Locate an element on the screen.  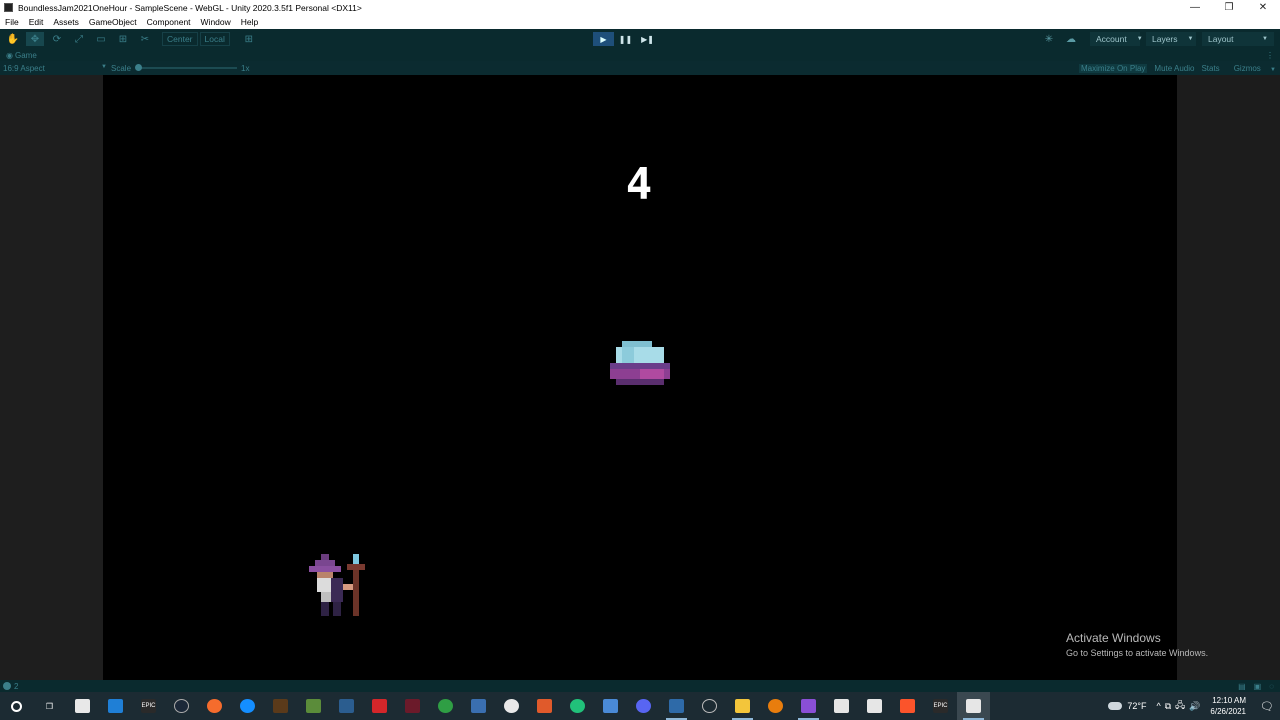
custom-tool-icon: ✂ is located at coordinates (145, 39).